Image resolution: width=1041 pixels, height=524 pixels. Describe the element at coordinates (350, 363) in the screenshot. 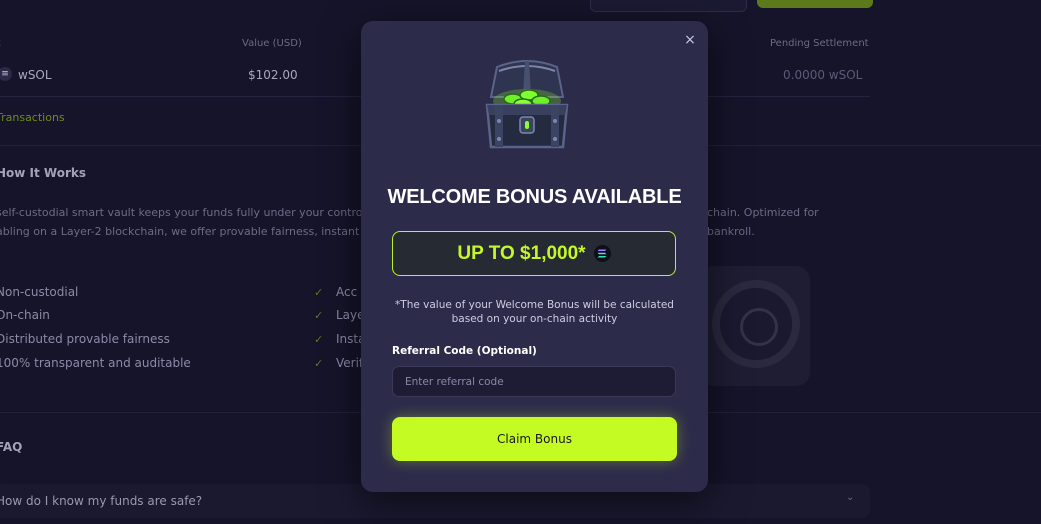

I see `feature-item: Verif` at that location.